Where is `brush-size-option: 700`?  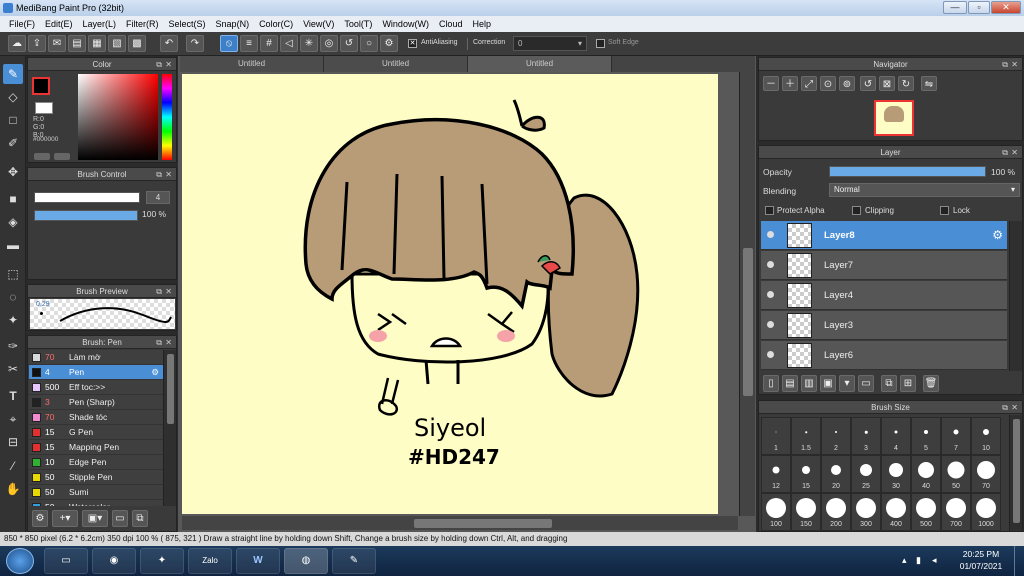 brush-size-option: 700 is located at coordinates (956, 512).